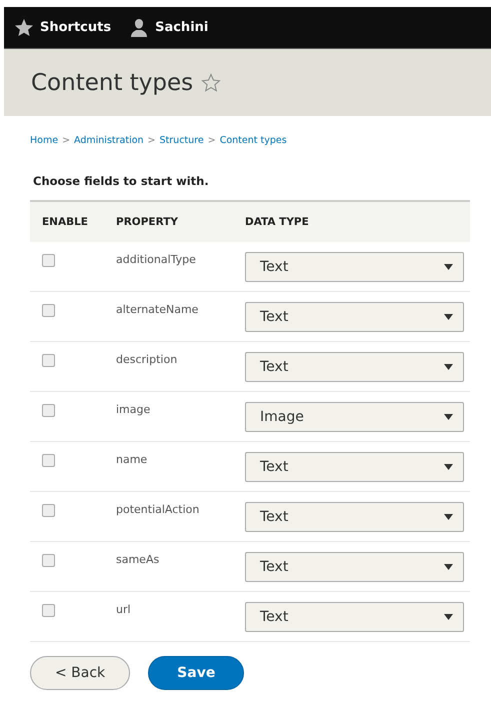  Describe the element at coordinates (44, 140) in the screenshot. I see `breadcrumb-link: Home` at that location.